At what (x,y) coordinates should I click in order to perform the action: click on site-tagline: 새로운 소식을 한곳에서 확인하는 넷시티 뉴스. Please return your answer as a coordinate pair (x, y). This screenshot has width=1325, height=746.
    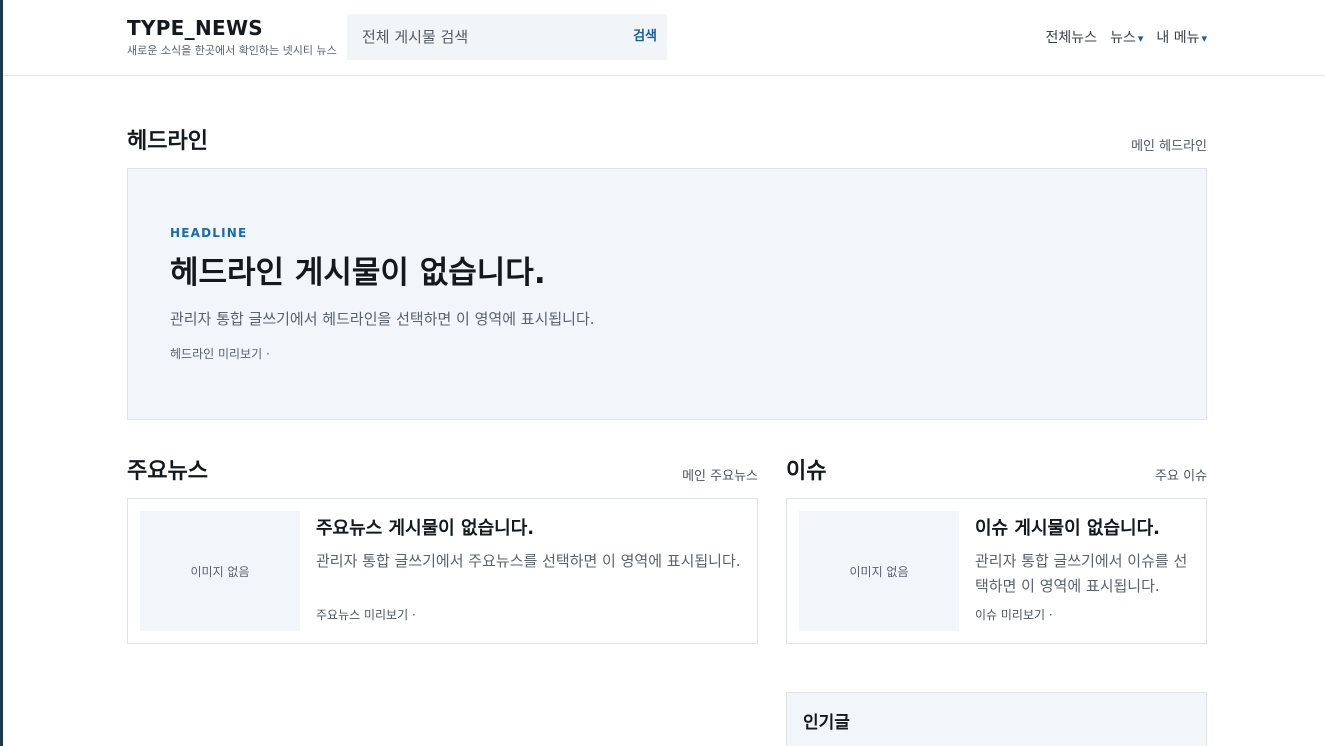
    Looking at the image, I should click on (232, 50).